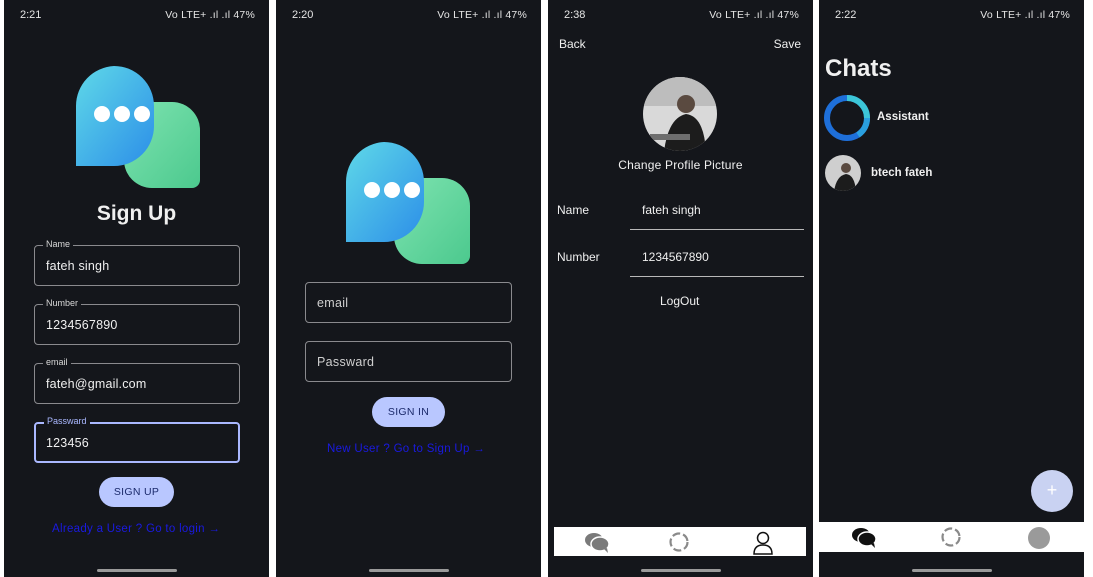 The height and width of the screenshot is (577, 1093). Describe the element at coordinates (578, 257) in the screenshot. I see `number-label: Number` at that location.